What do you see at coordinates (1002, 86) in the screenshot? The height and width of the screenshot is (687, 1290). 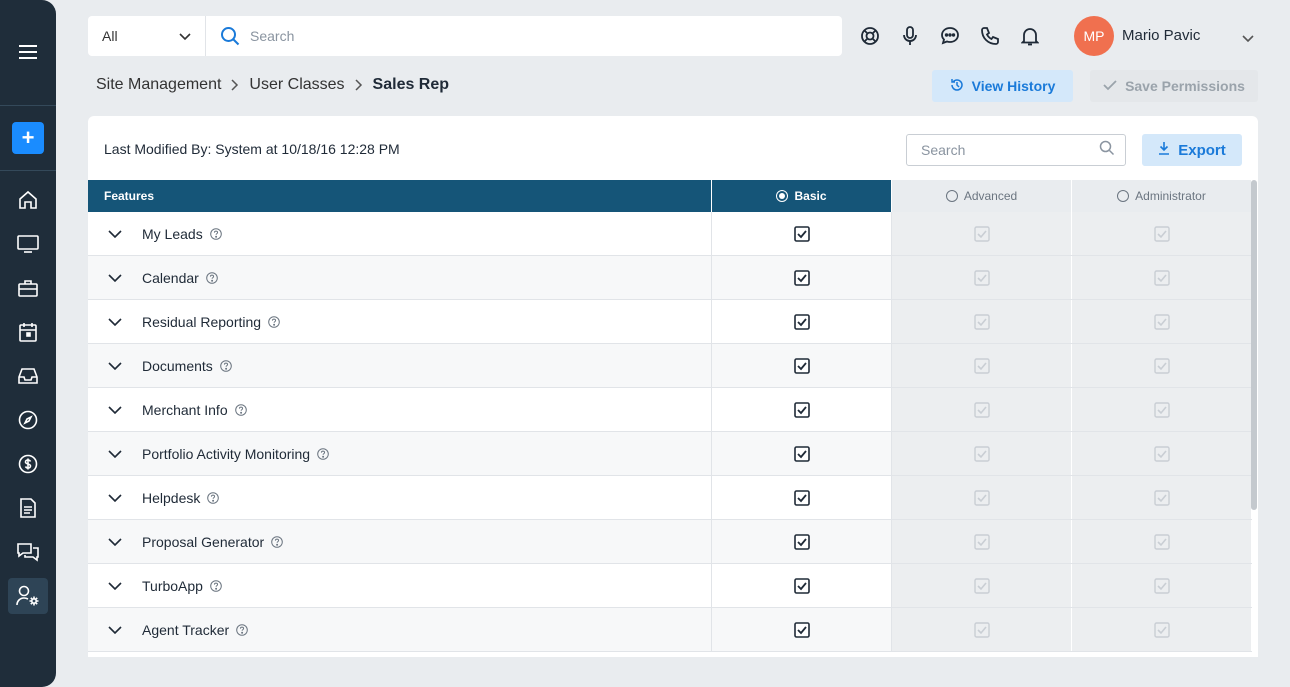 I see `view-history-button: View History` at bounding box center [1002, 86].